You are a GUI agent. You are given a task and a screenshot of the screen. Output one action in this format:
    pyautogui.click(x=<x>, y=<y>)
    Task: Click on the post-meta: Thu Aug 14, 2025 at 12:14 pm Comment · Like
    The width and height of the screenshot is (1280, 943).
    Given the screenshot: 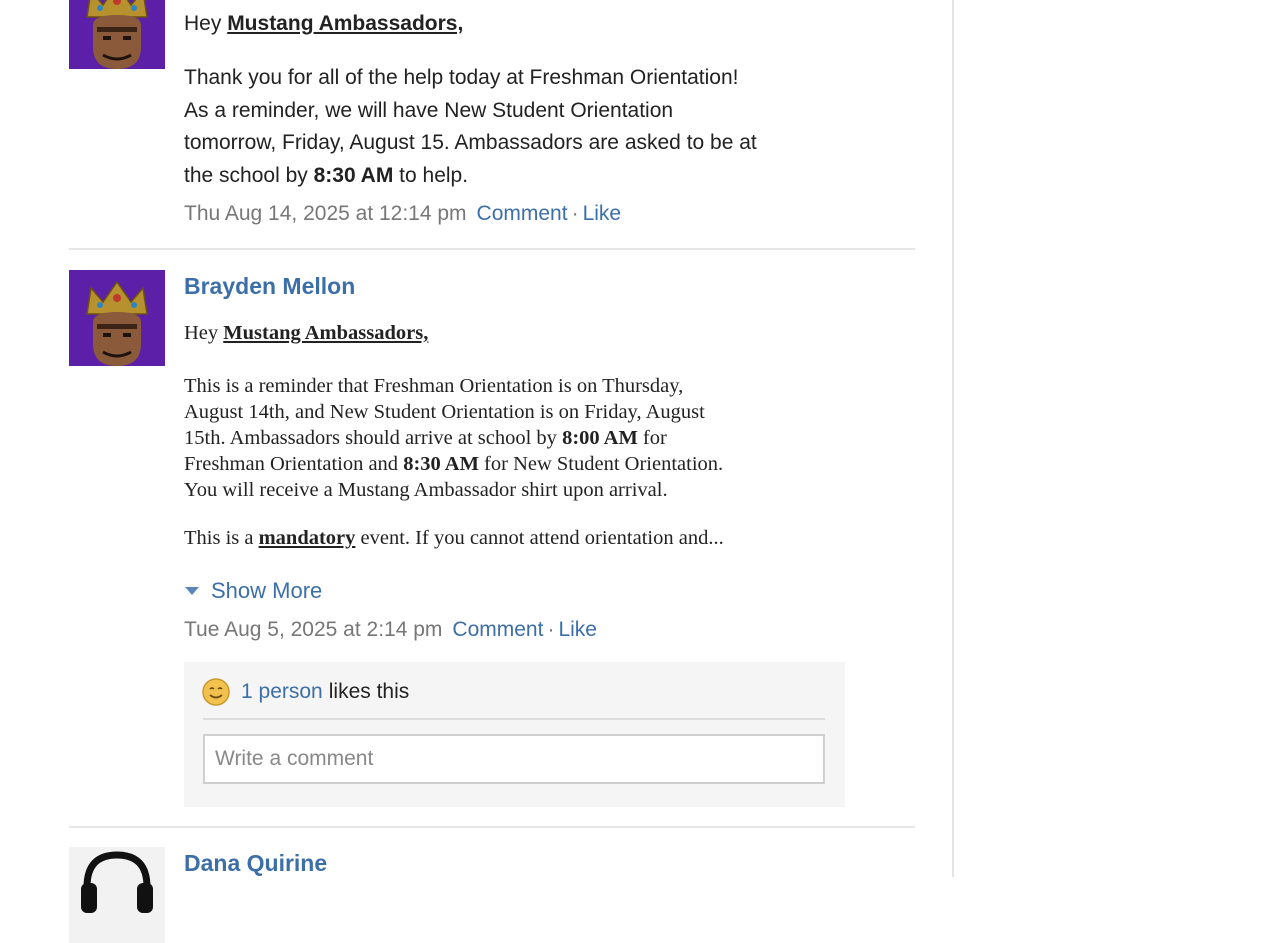 What is the action you would take?
    pyautogui.click(x=402, y=214)
    